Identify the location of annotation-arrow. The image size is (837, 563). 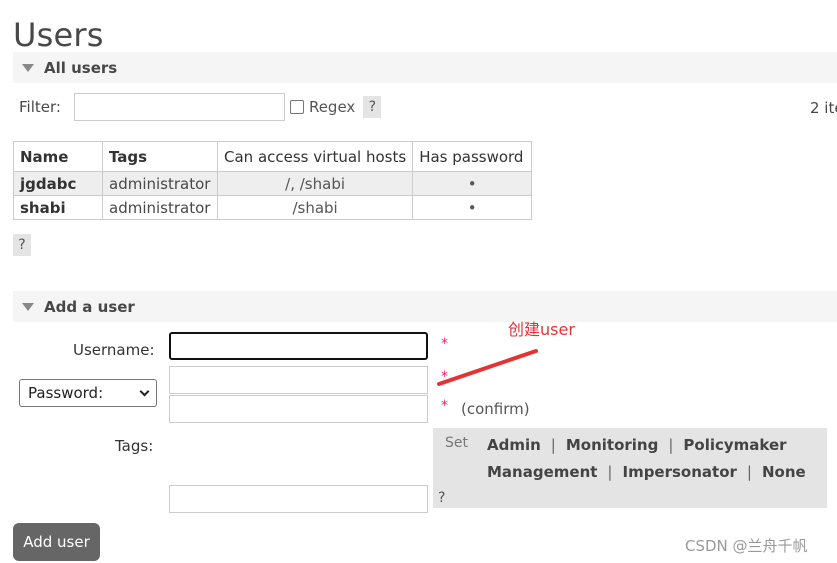
(487, 367).